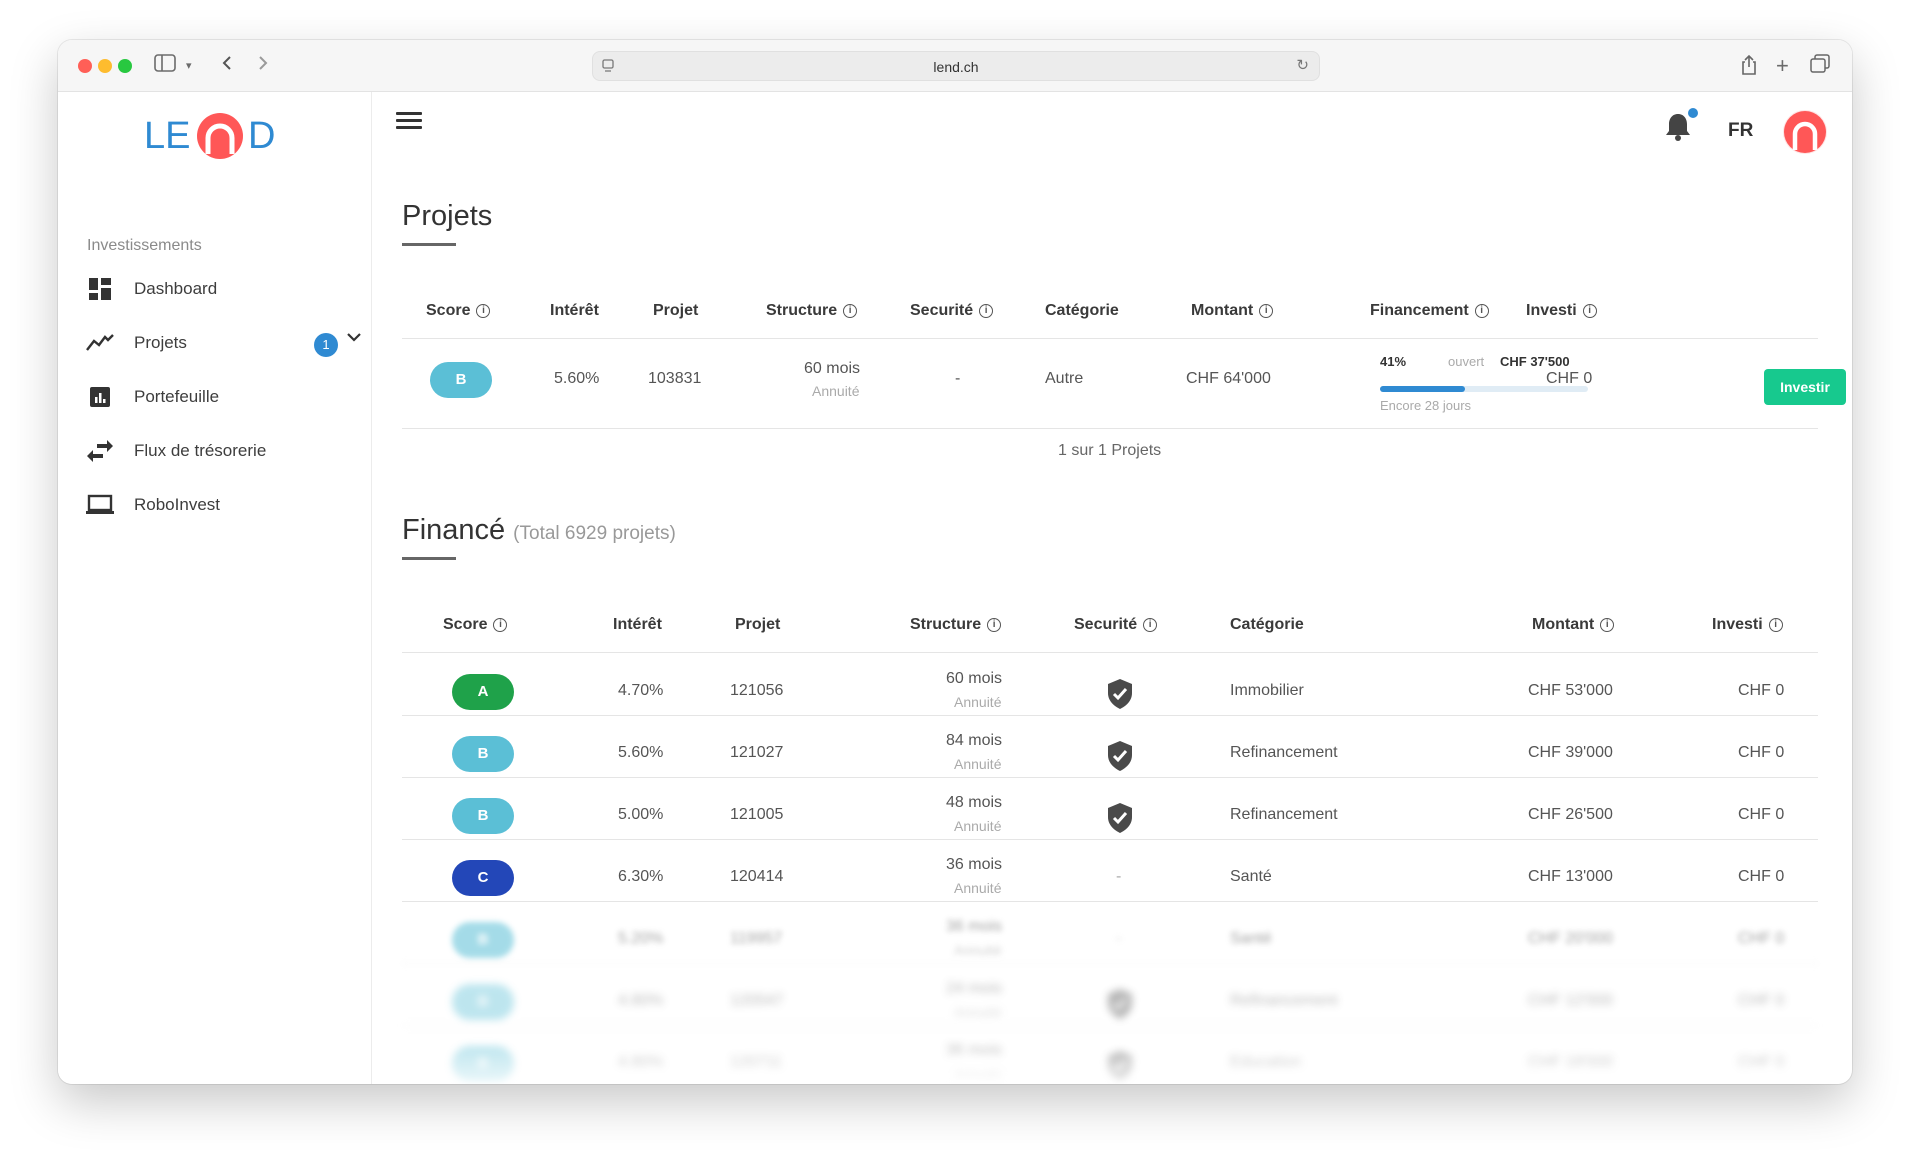 The image size is (1908, 1161). What do you see at coordinates (1805, 132) in the screenshot?
I see `avatar` at bounding box center [1805, 132].